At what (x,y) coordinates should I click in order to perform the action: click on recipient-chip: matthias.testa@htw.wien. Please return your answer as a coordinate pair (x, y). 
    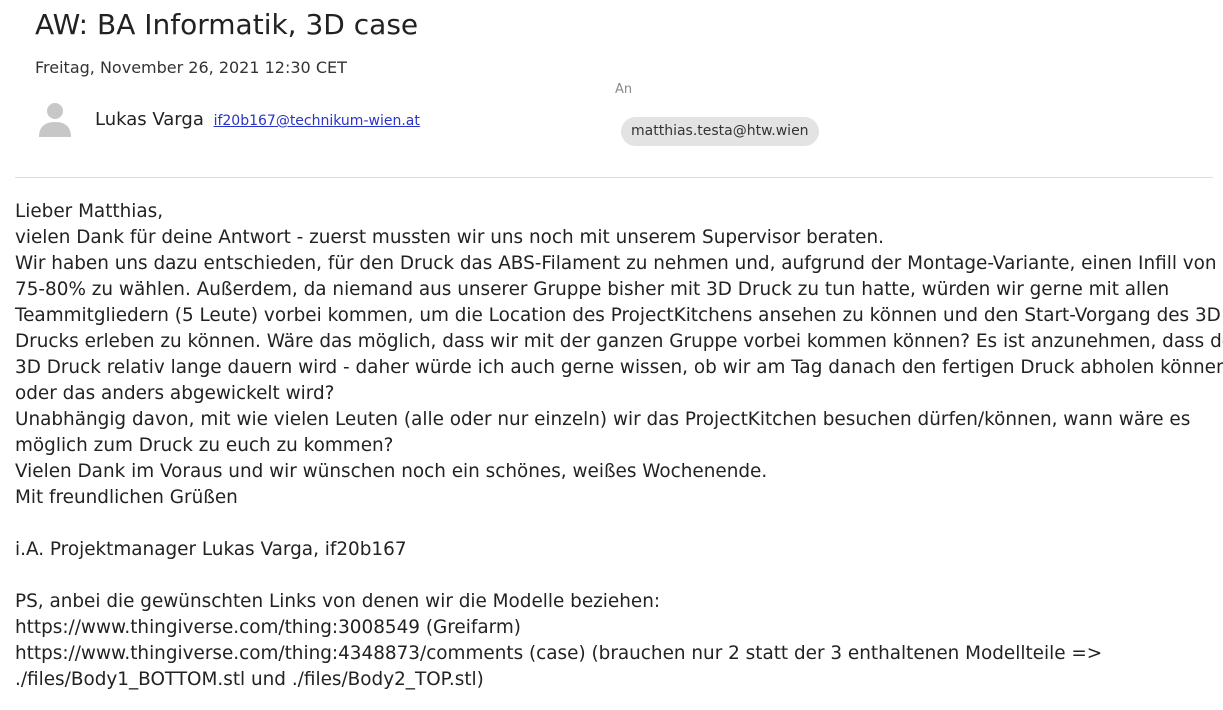
    Looking at the image, I should click on (720, 131).